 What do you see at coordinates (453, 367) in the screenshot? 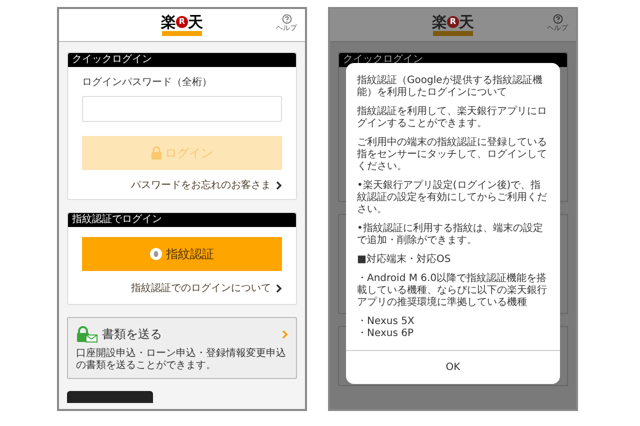
I see `ok-button: OK` at bounding box center [453, 367].